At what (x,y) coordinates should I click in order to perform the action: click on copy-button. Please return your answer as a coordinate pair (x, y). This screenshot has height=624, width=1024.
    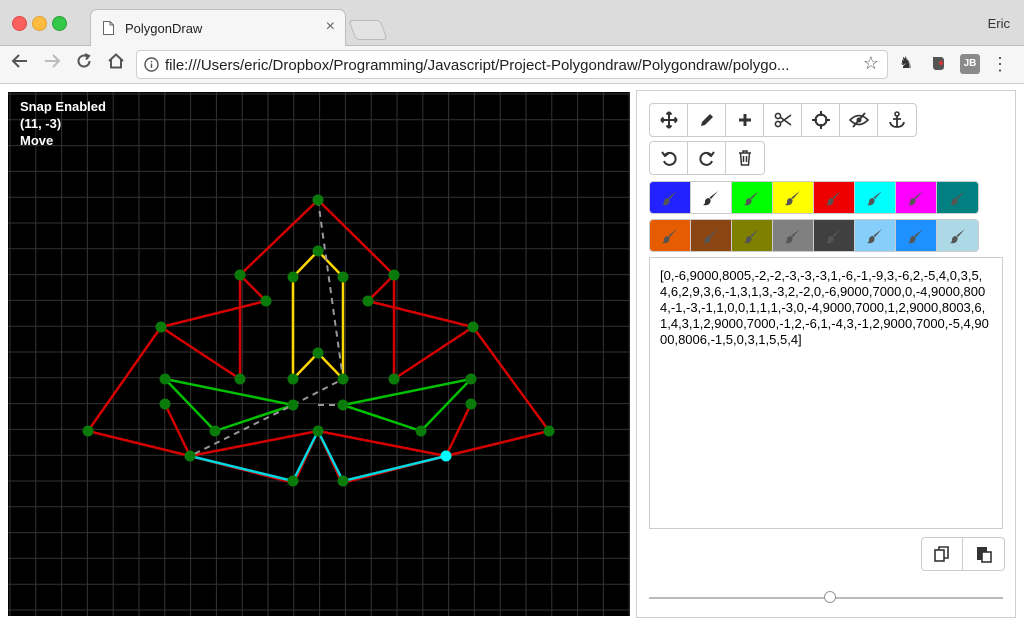
    Looking at the image, I should click on (942, 554).